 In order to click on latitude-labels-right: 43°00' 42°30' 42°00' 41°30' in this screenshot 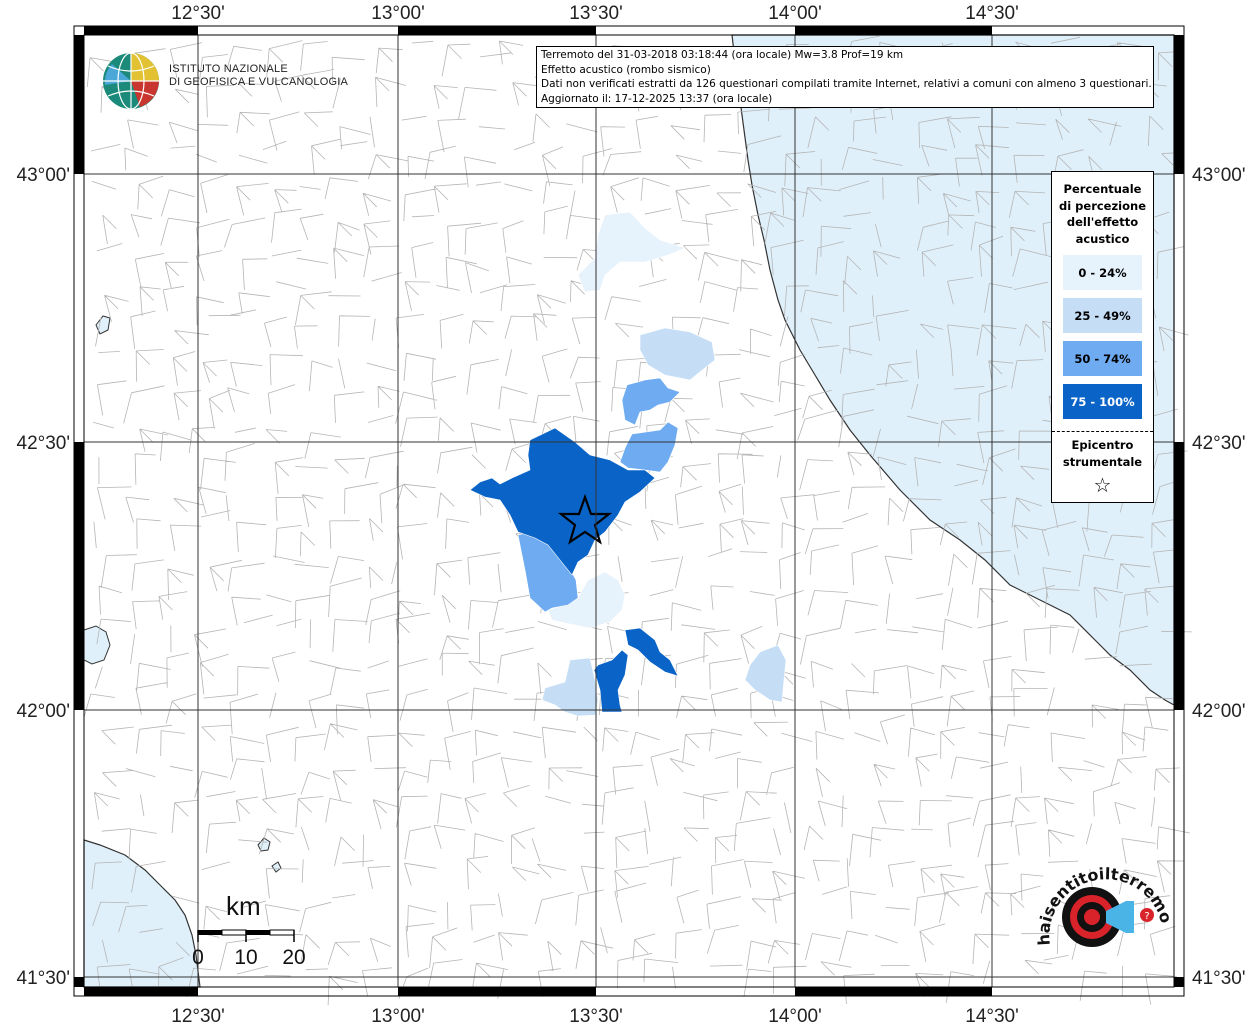, I will do `click(1219, 577)`.